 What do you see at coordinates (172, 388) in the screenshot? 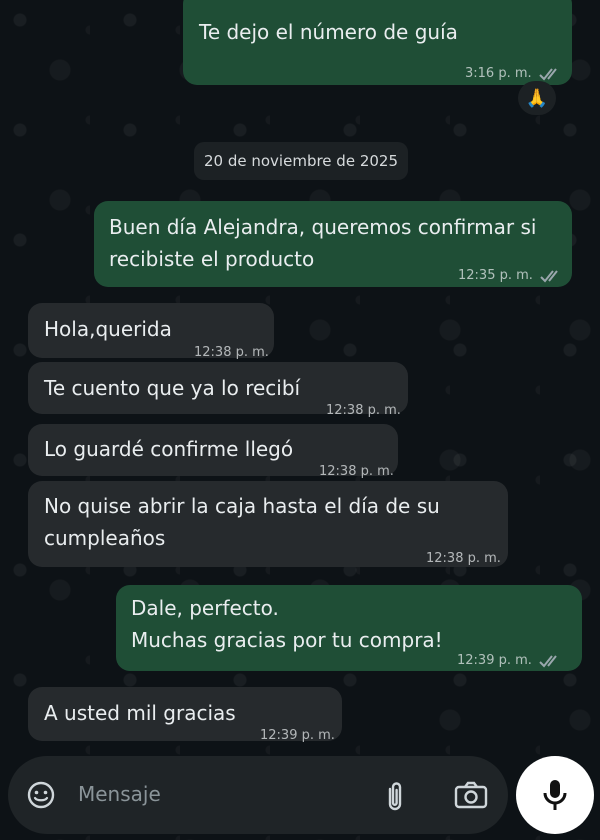
I see `message-text: Te cuento que ya lo recibí` at bounding box center [172, 388].